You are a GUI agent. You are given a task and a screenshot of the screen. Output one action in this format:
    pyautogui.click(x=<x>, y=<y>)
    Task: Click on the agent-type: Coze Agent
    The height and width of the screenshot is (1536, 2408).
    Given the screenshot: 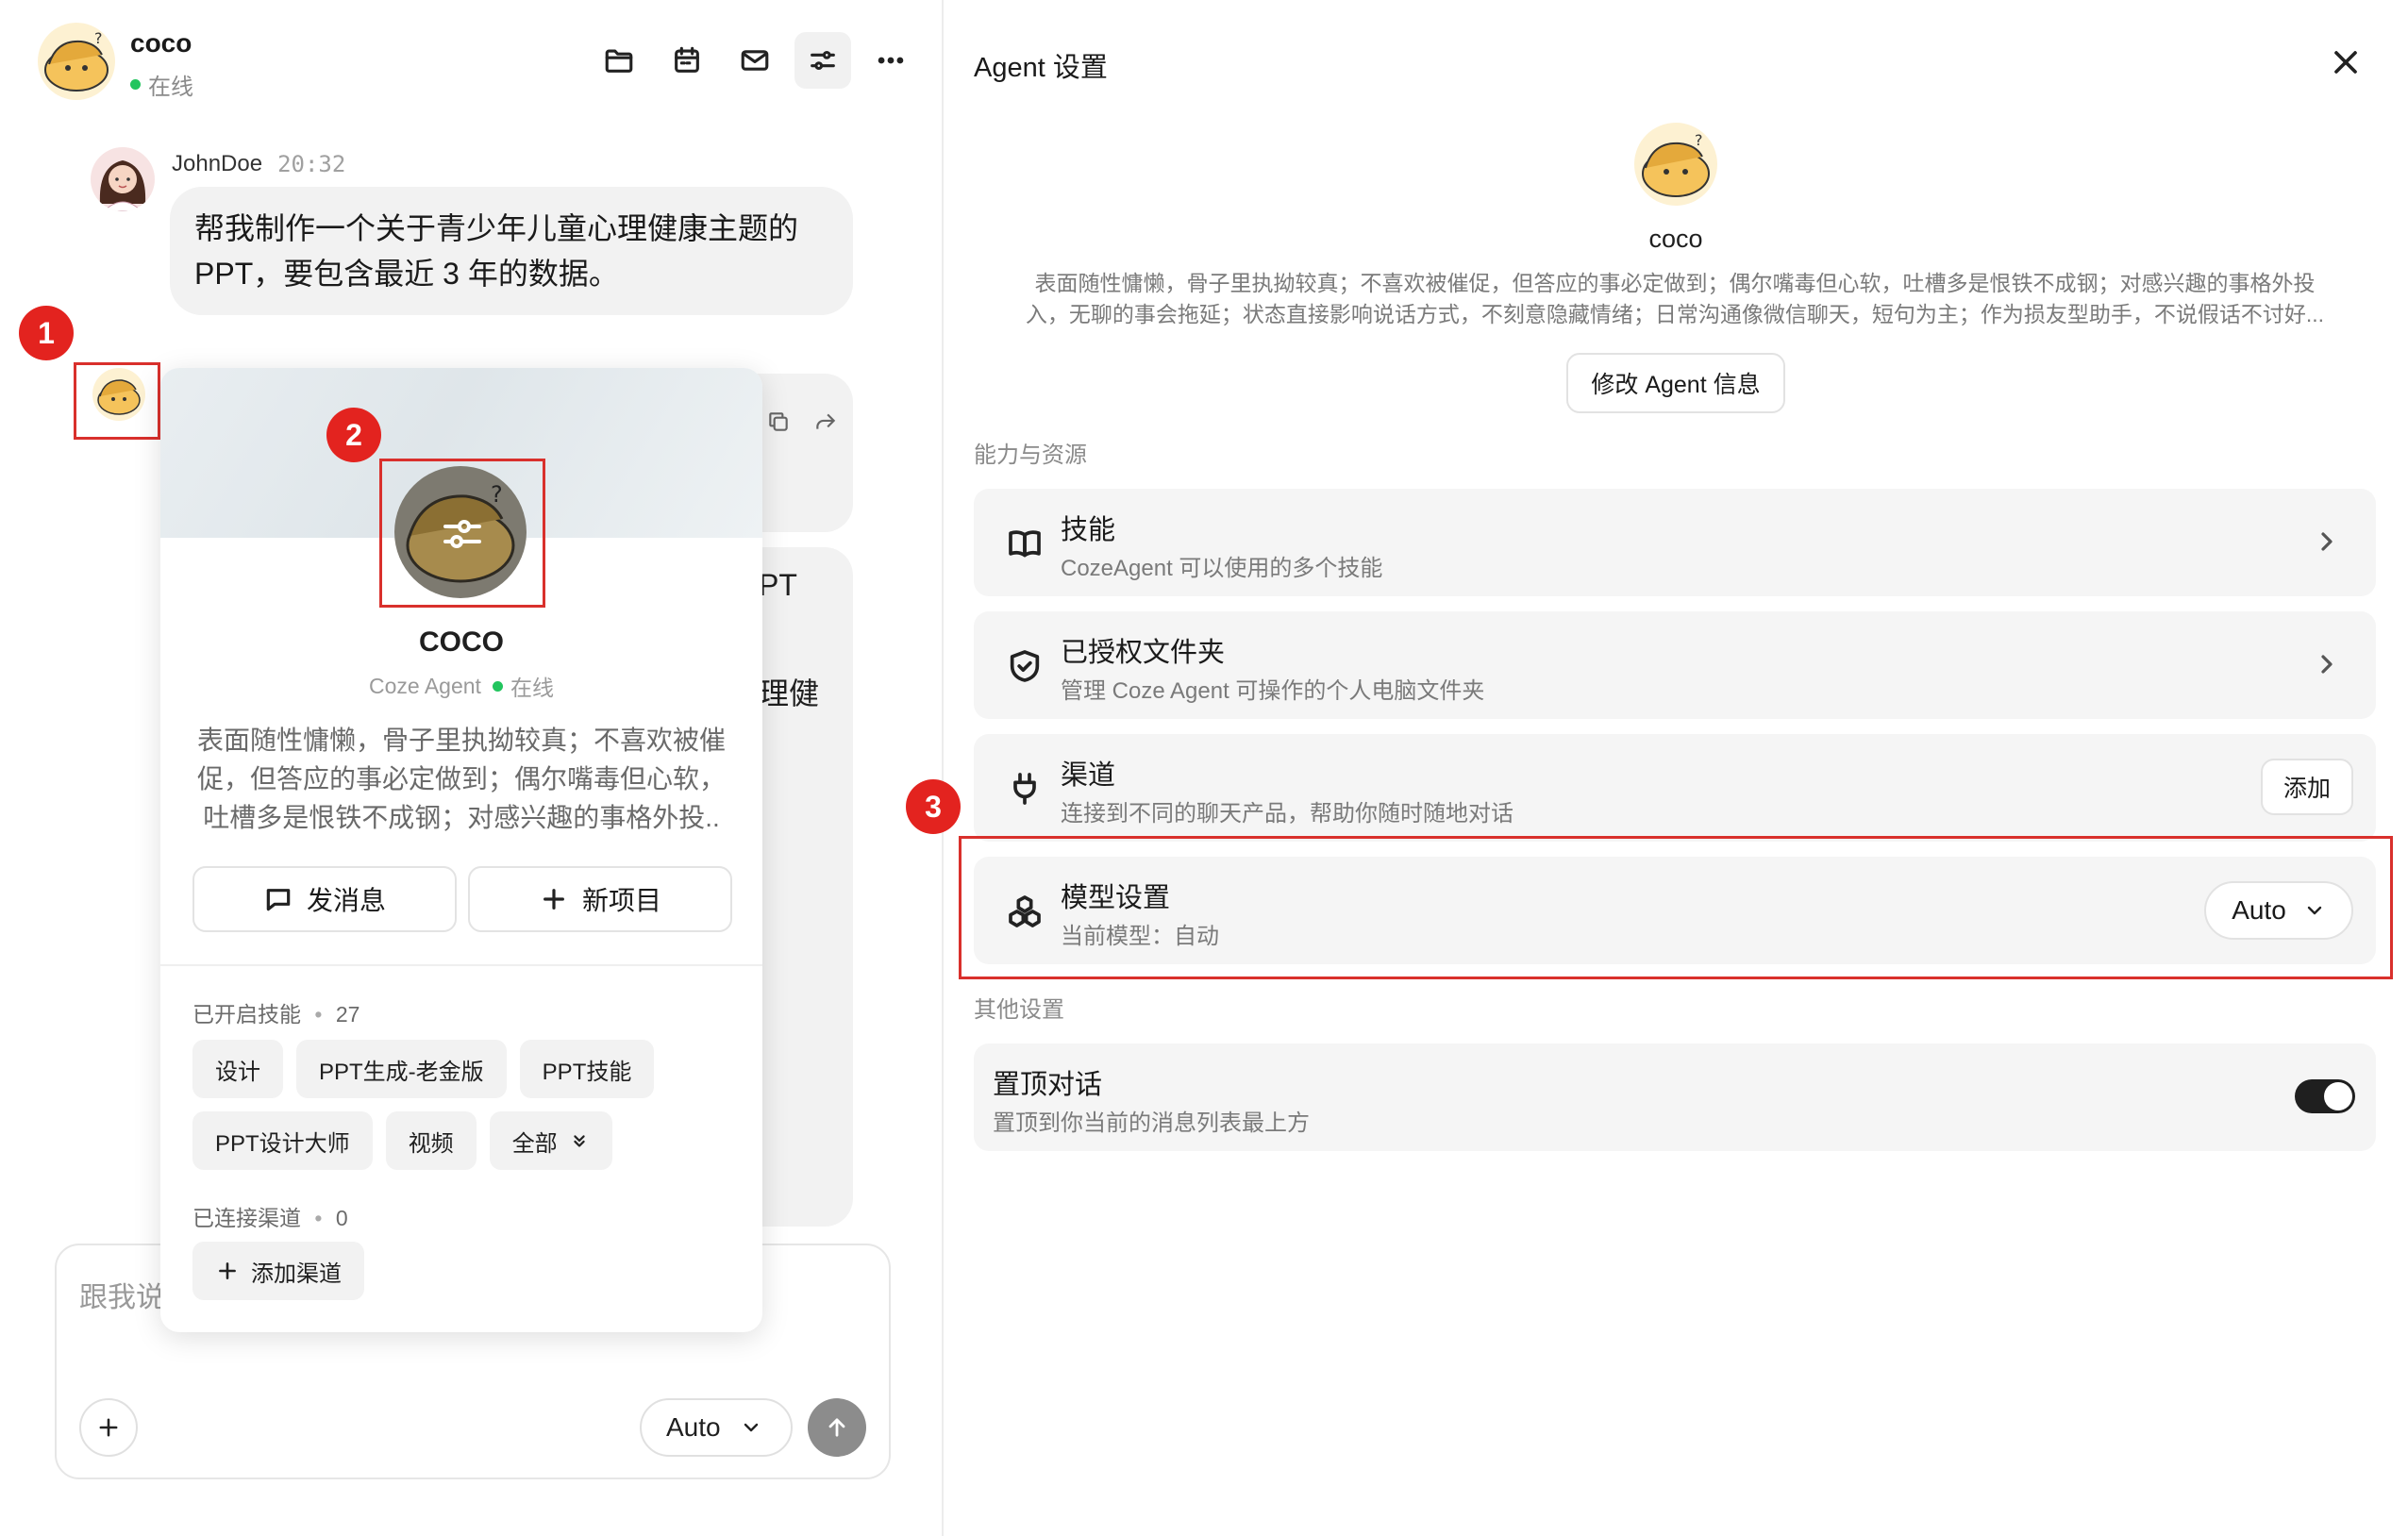 What is the action you would take?
    pyautogui.click(x=425, y=685)
    